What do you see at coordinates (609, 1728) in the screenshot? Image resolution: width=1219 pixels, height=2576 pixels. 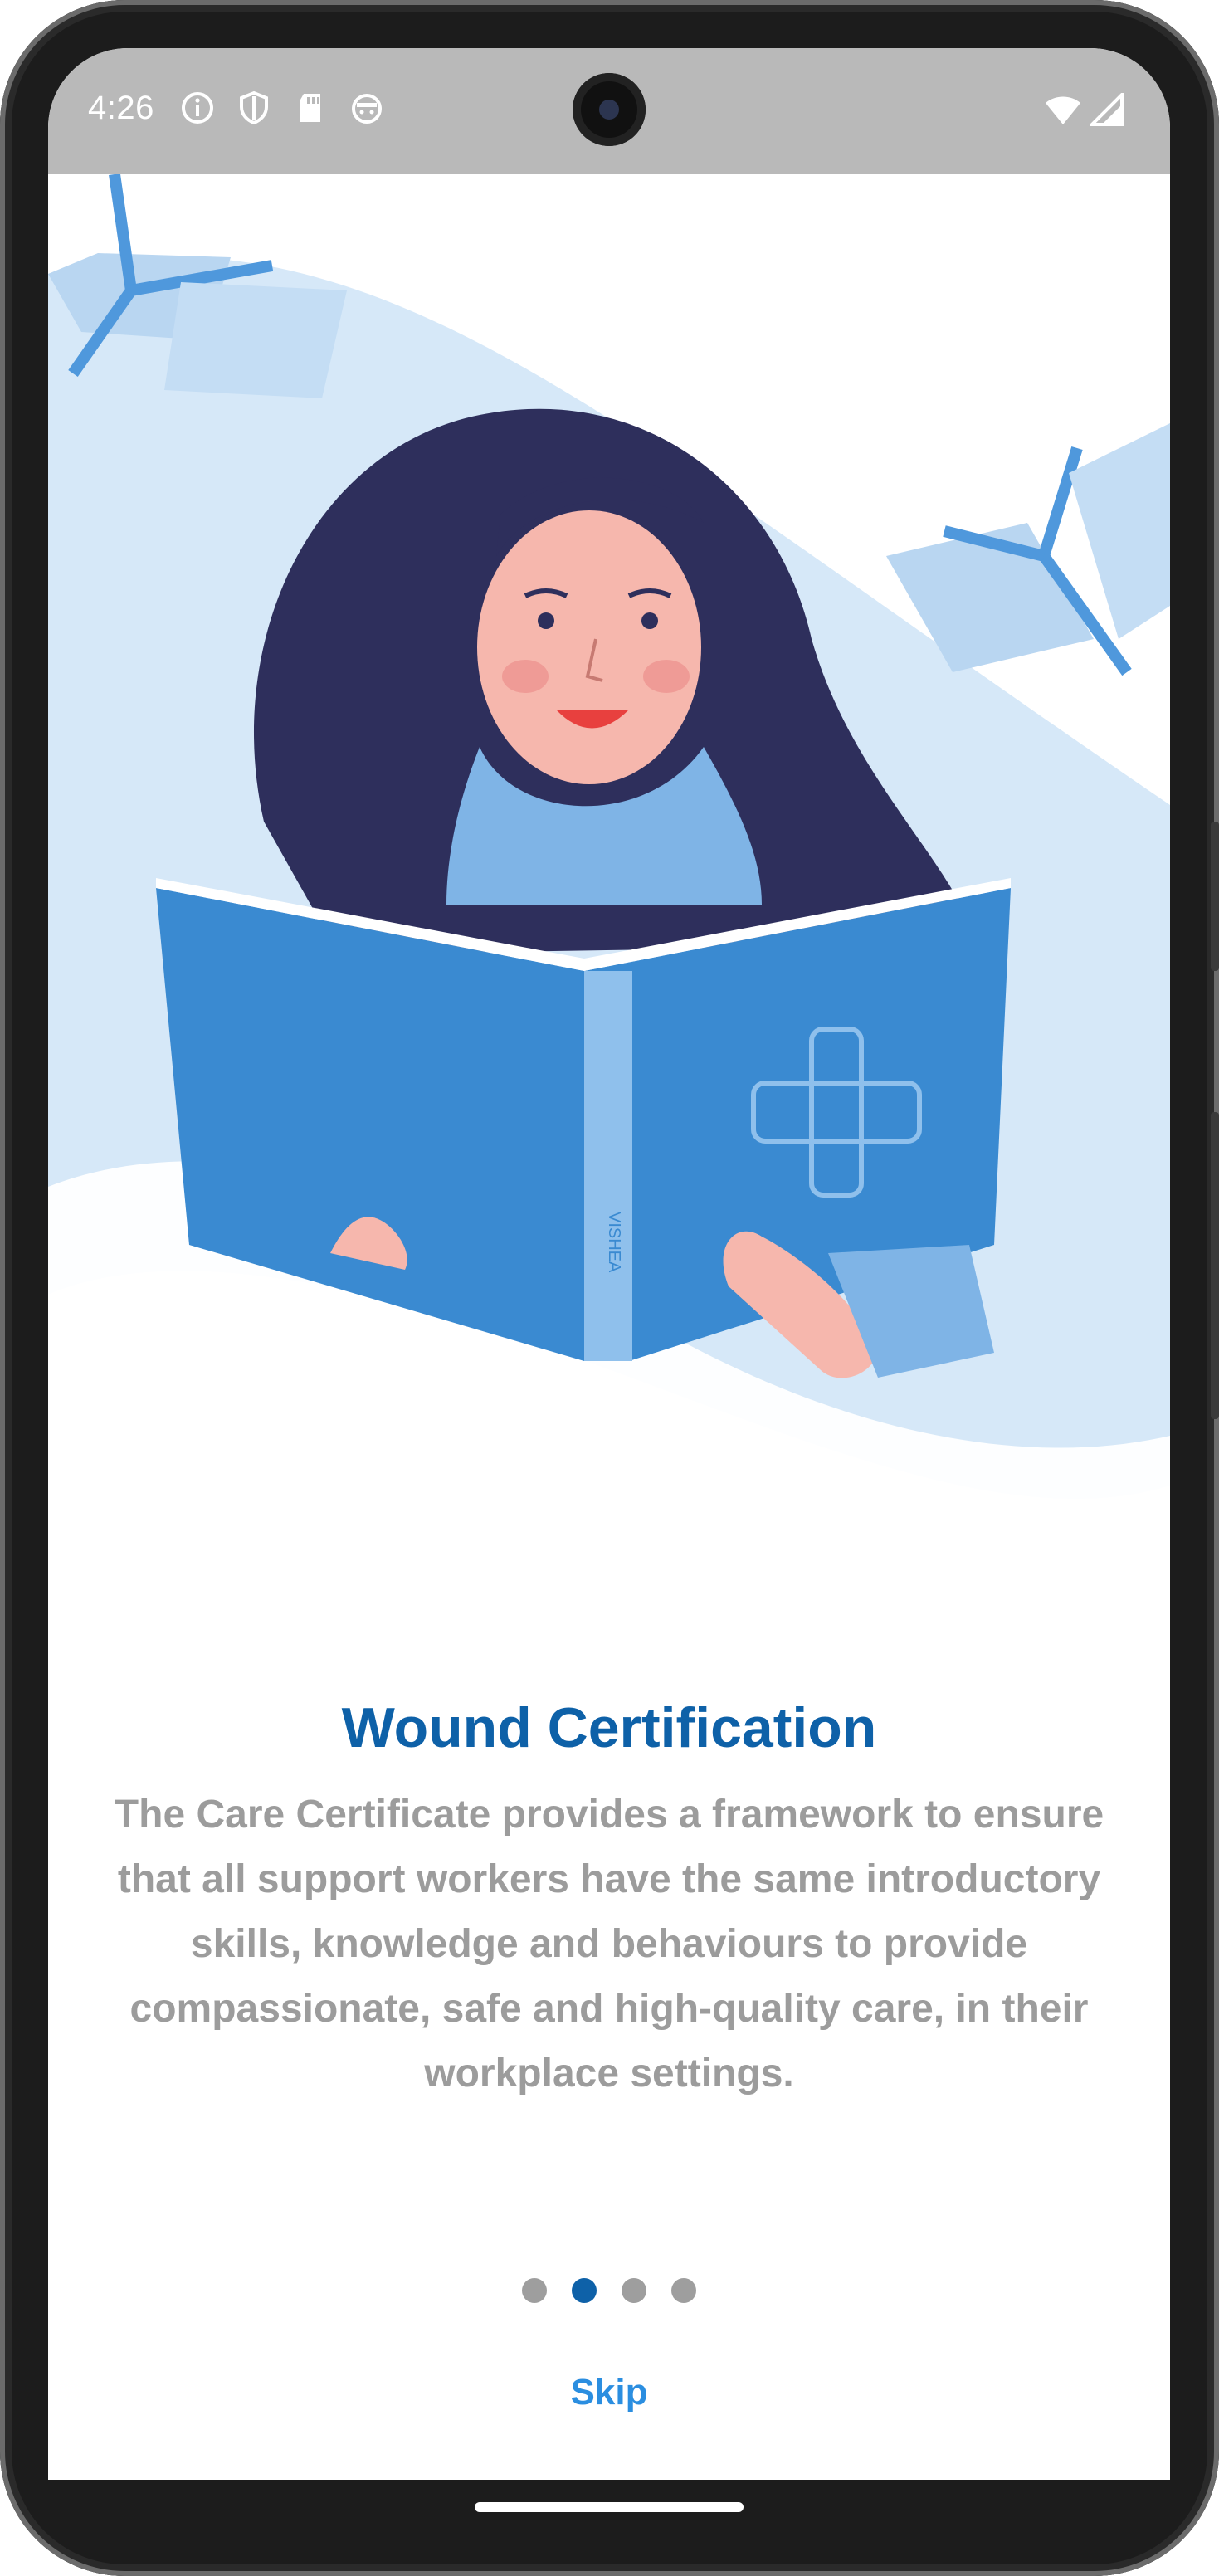 I see `onboarding-title: Wound Certification` at bounding box center [609, 1728].